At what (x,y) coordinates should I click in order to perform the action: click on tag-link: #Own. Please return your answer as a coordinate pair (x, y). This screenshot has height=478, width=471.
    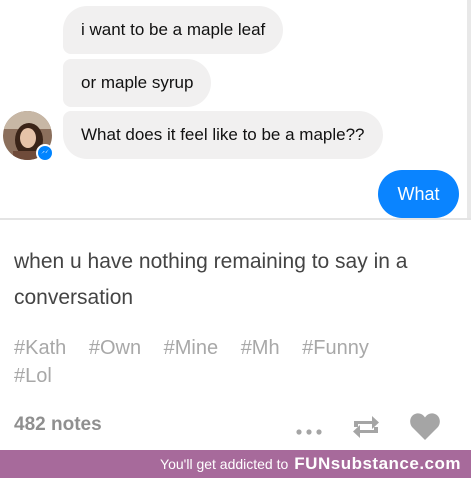
    Looking at the image, I should click on (115, 348).